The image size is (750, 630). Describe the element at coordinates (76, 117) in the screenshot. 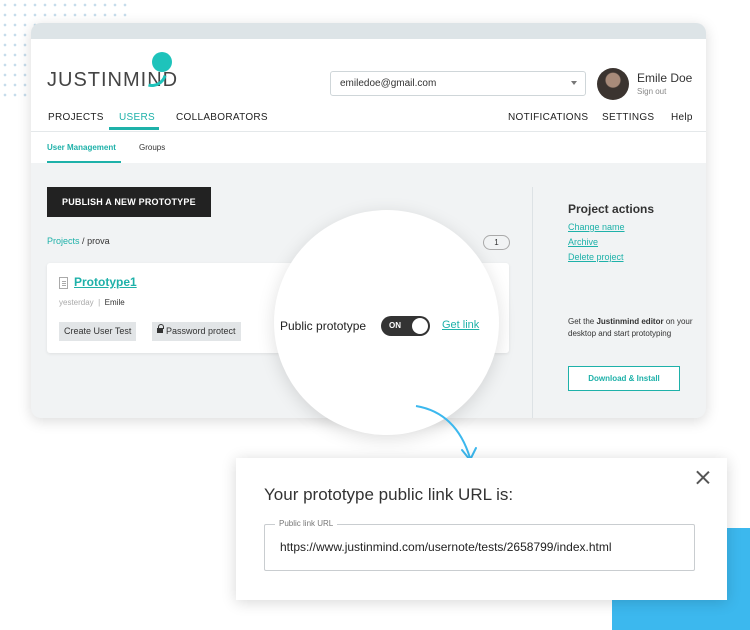

I see `nav-projects: PROJECTS` at that location.